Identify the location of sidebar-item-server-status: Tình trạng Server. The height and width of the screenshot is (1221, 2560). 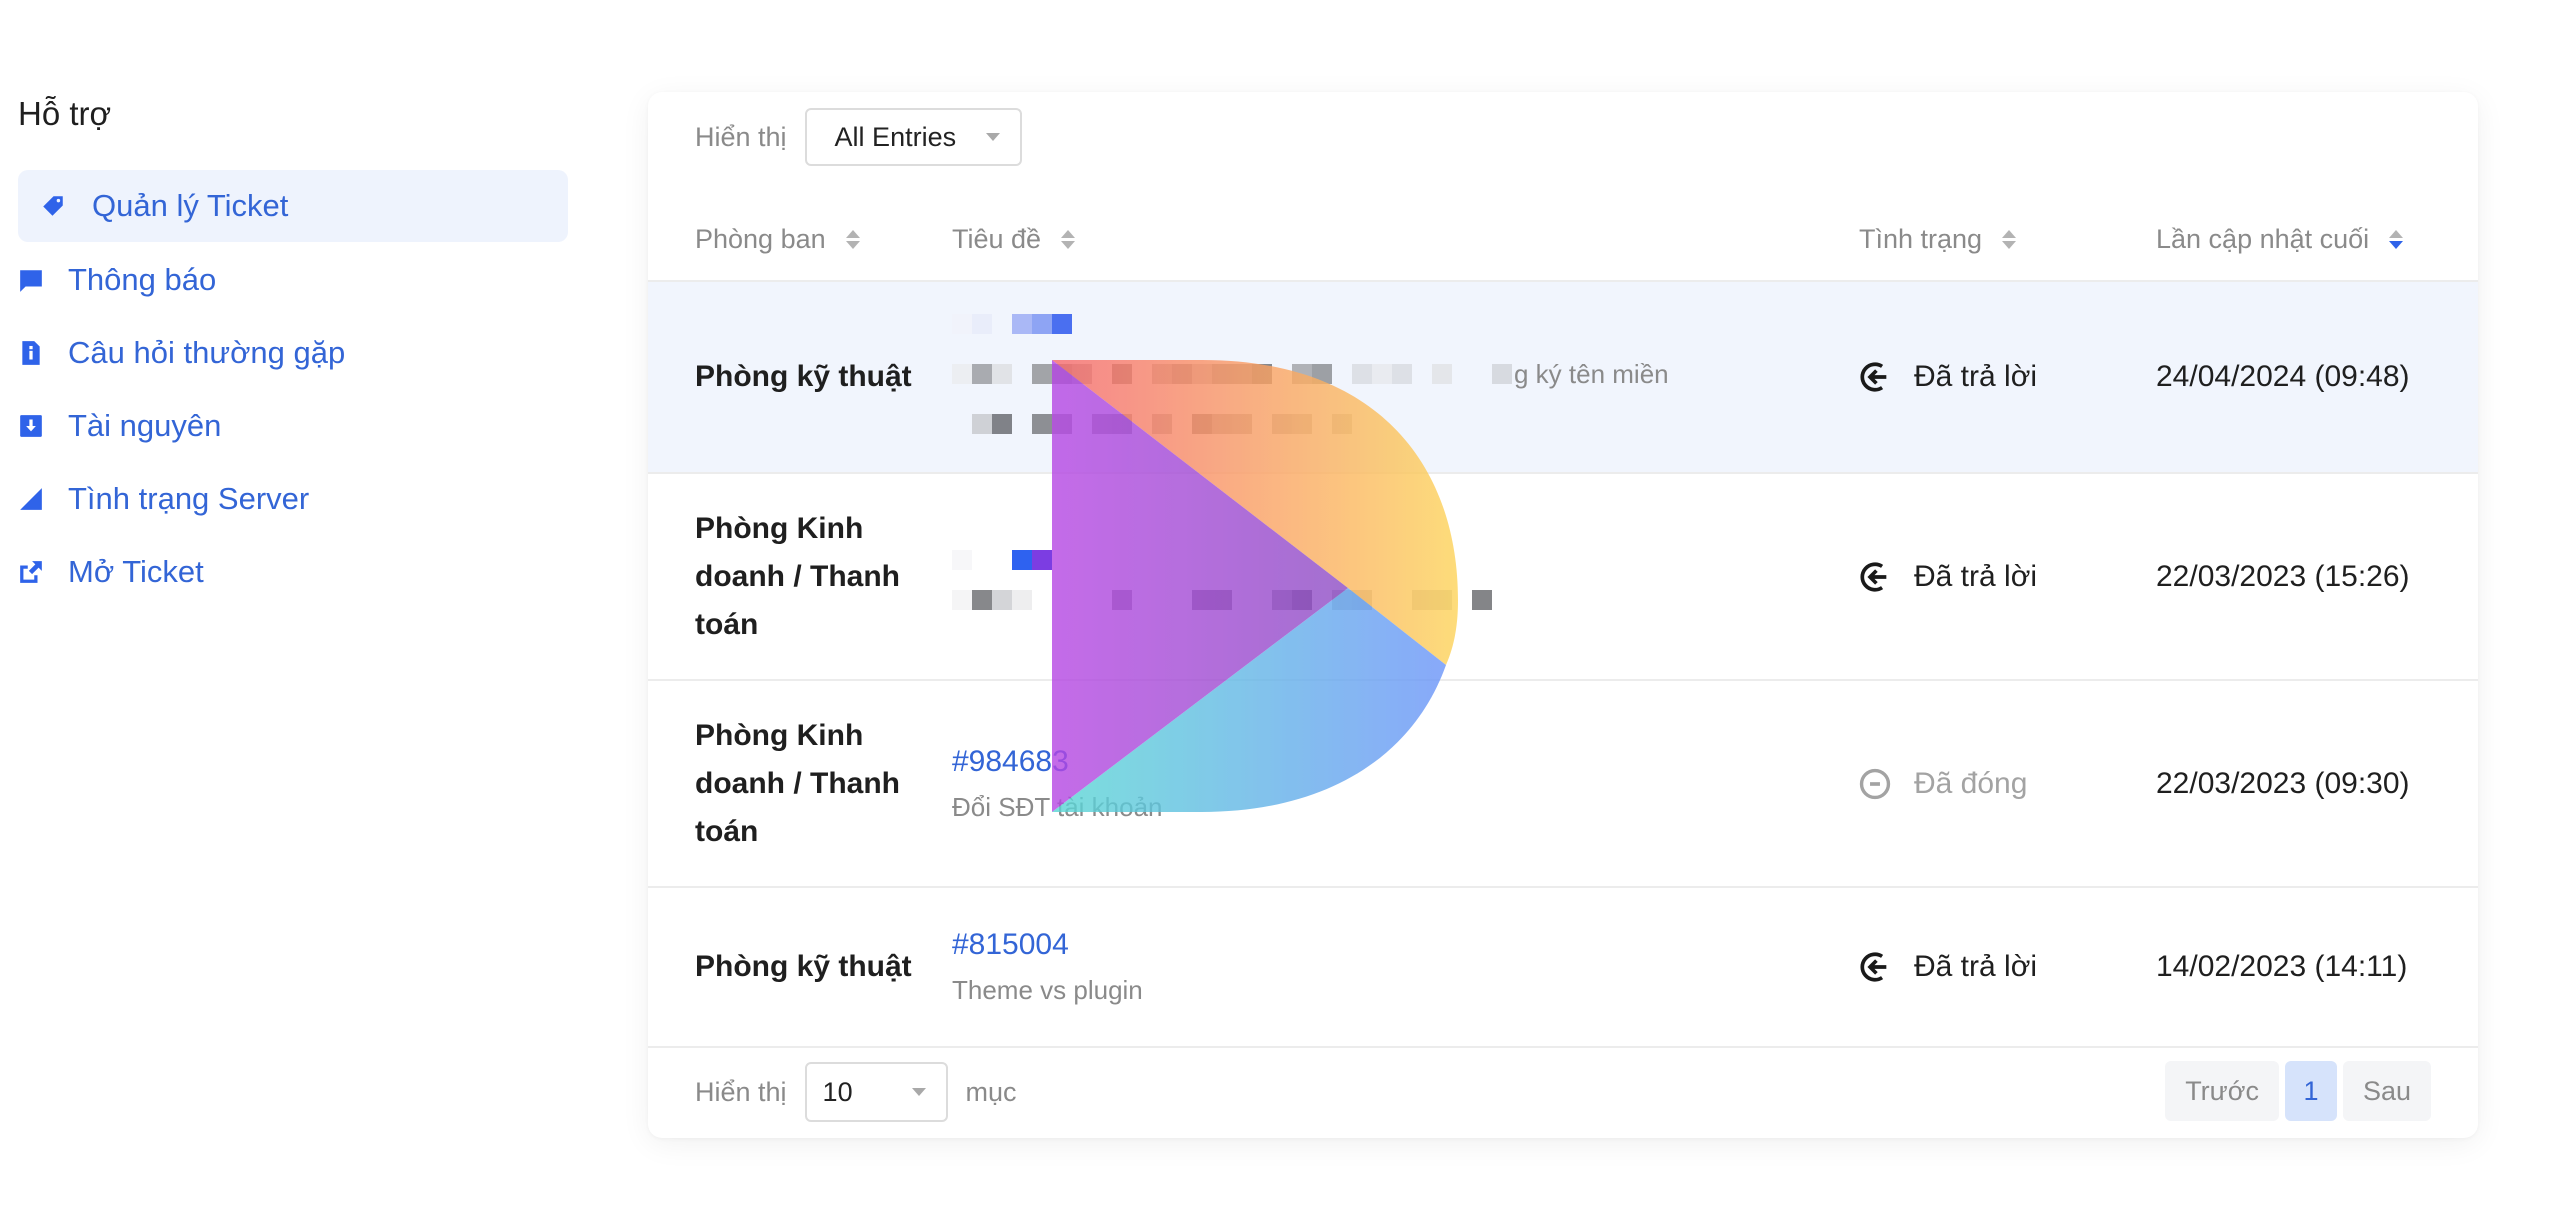
(293, 498).